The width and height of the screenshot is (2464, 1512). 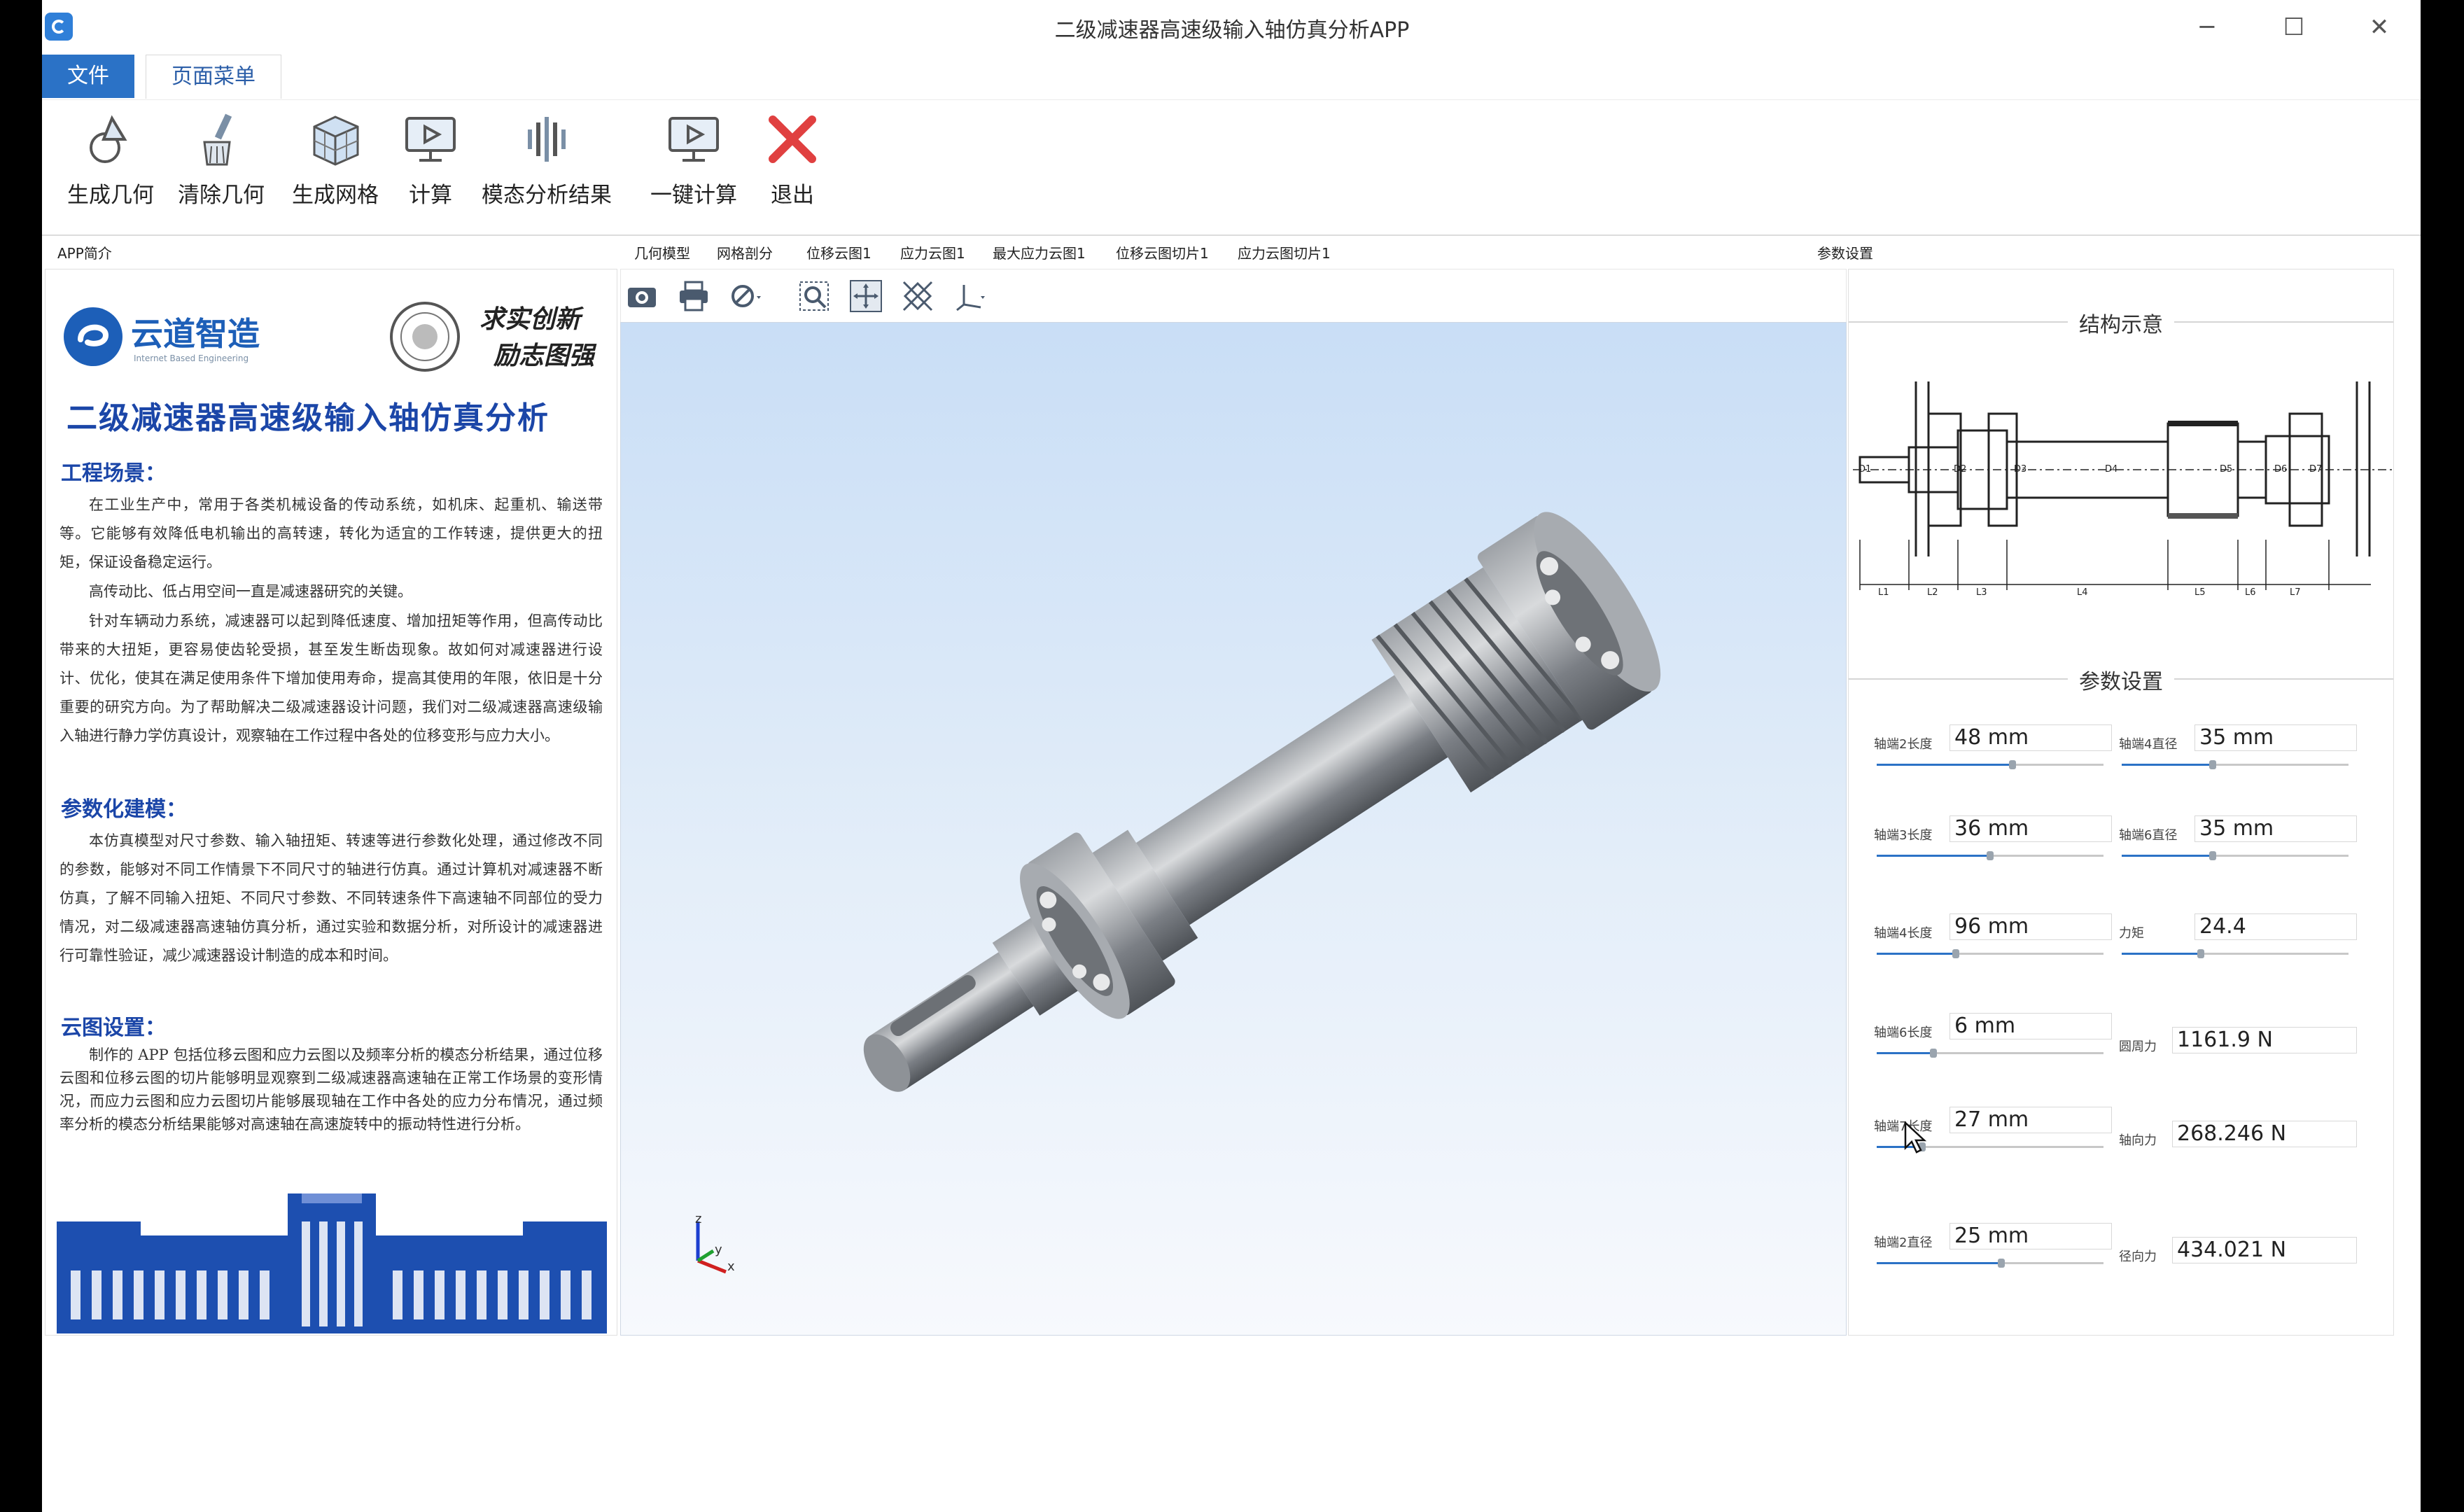 I want to click on axis-label-z: z, so click(x=698, y=1219).